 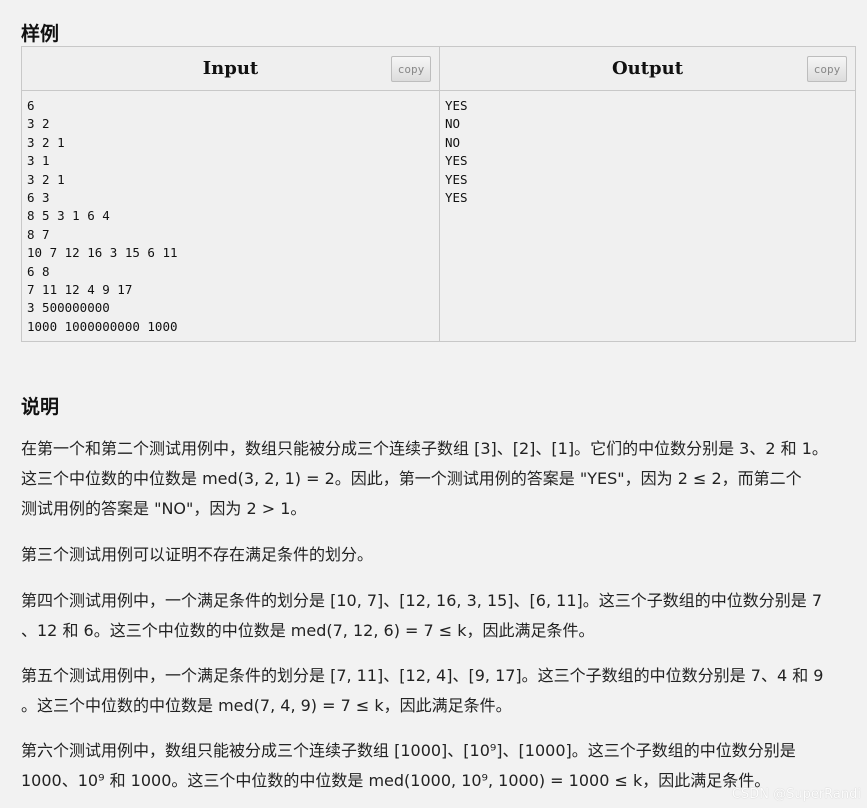 What do you see at coordinates (38, 271) in the screenshot?
I see `input-line: 6 8` at bounding box center [38, 271].